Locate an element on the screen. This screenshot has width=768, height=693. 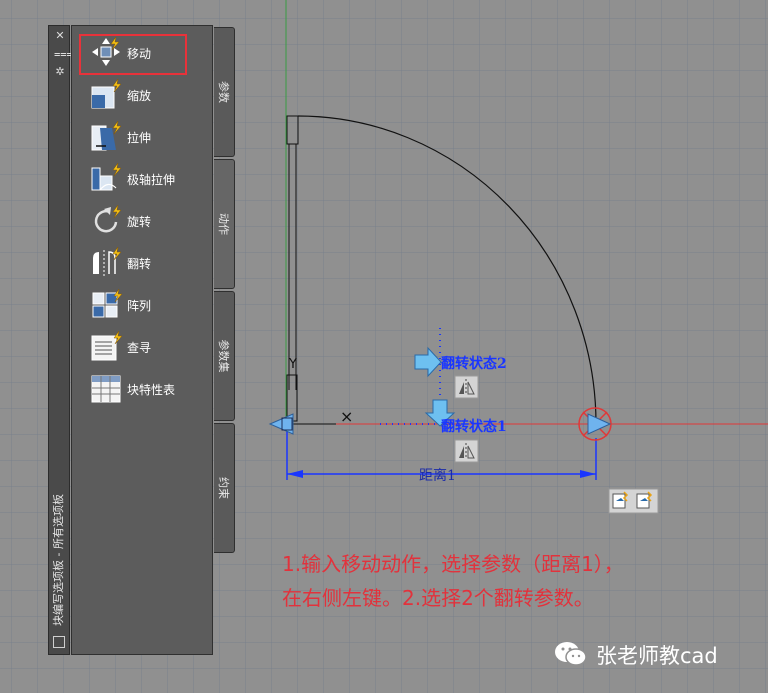
watermark: 张老师教cad is located at coordinates (635, 654).